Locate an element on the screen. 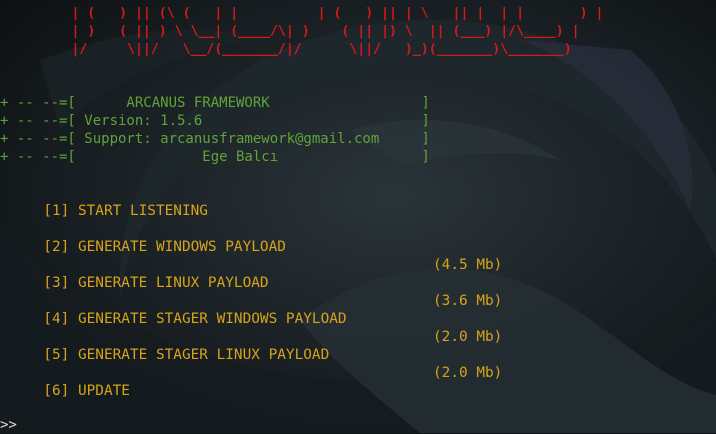  menu-item-label: [1] START LISTENING is located at coordinates (121, 211).